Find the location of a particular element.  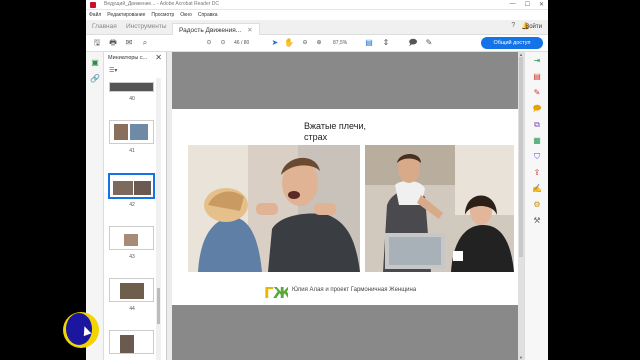

select-tool-icon: ➤ is located at coordinates (275, 43).